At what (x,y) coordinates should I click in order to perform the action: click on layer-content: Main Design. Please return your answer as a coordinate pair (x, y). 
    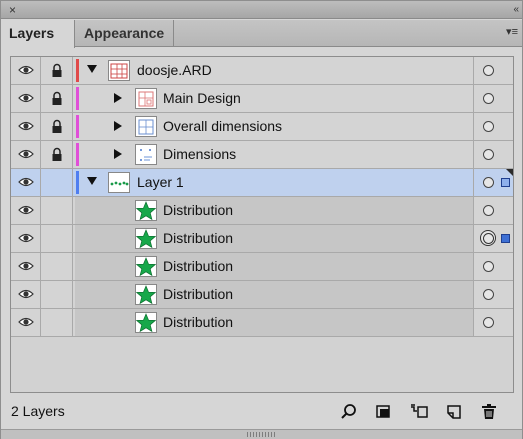
    Looking at the image, I should click on (274, 98).